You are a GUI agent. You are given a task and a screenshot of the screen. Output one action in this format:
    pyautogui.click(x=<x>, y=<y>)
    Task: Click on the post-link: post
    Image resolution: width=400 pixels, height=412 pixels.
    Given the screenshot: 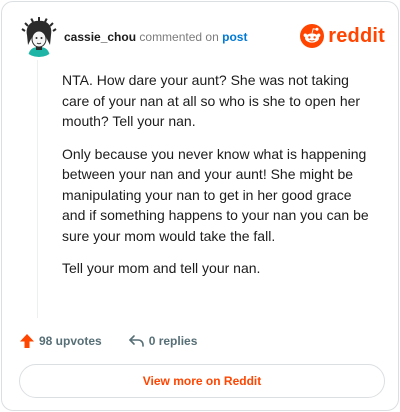 What is the action you would take?
    pyautogui.click(x=234, y=37)
    